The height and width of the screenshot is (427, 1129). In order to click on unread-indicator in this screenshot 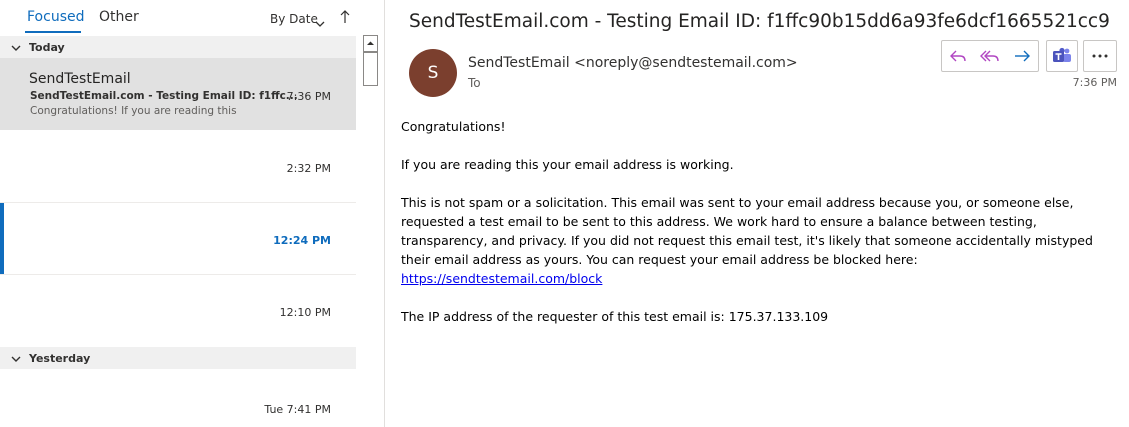, I will do `click(2, 238)`.